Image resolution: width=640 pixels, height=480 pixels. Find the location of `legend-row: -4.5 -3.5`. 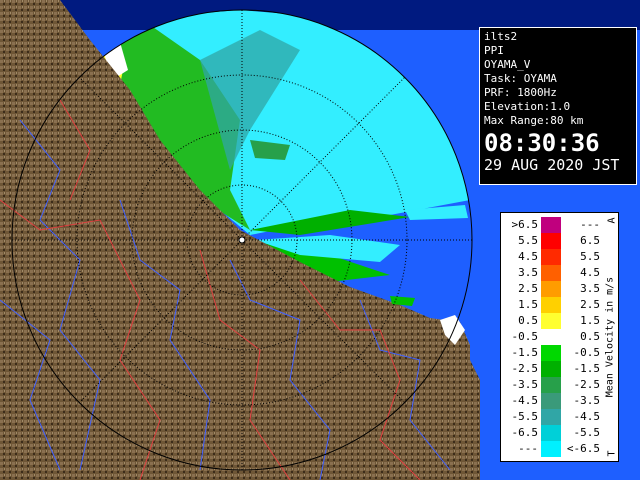

legend-row: -4.5 -3.5 is located at coordinates (551, 401).